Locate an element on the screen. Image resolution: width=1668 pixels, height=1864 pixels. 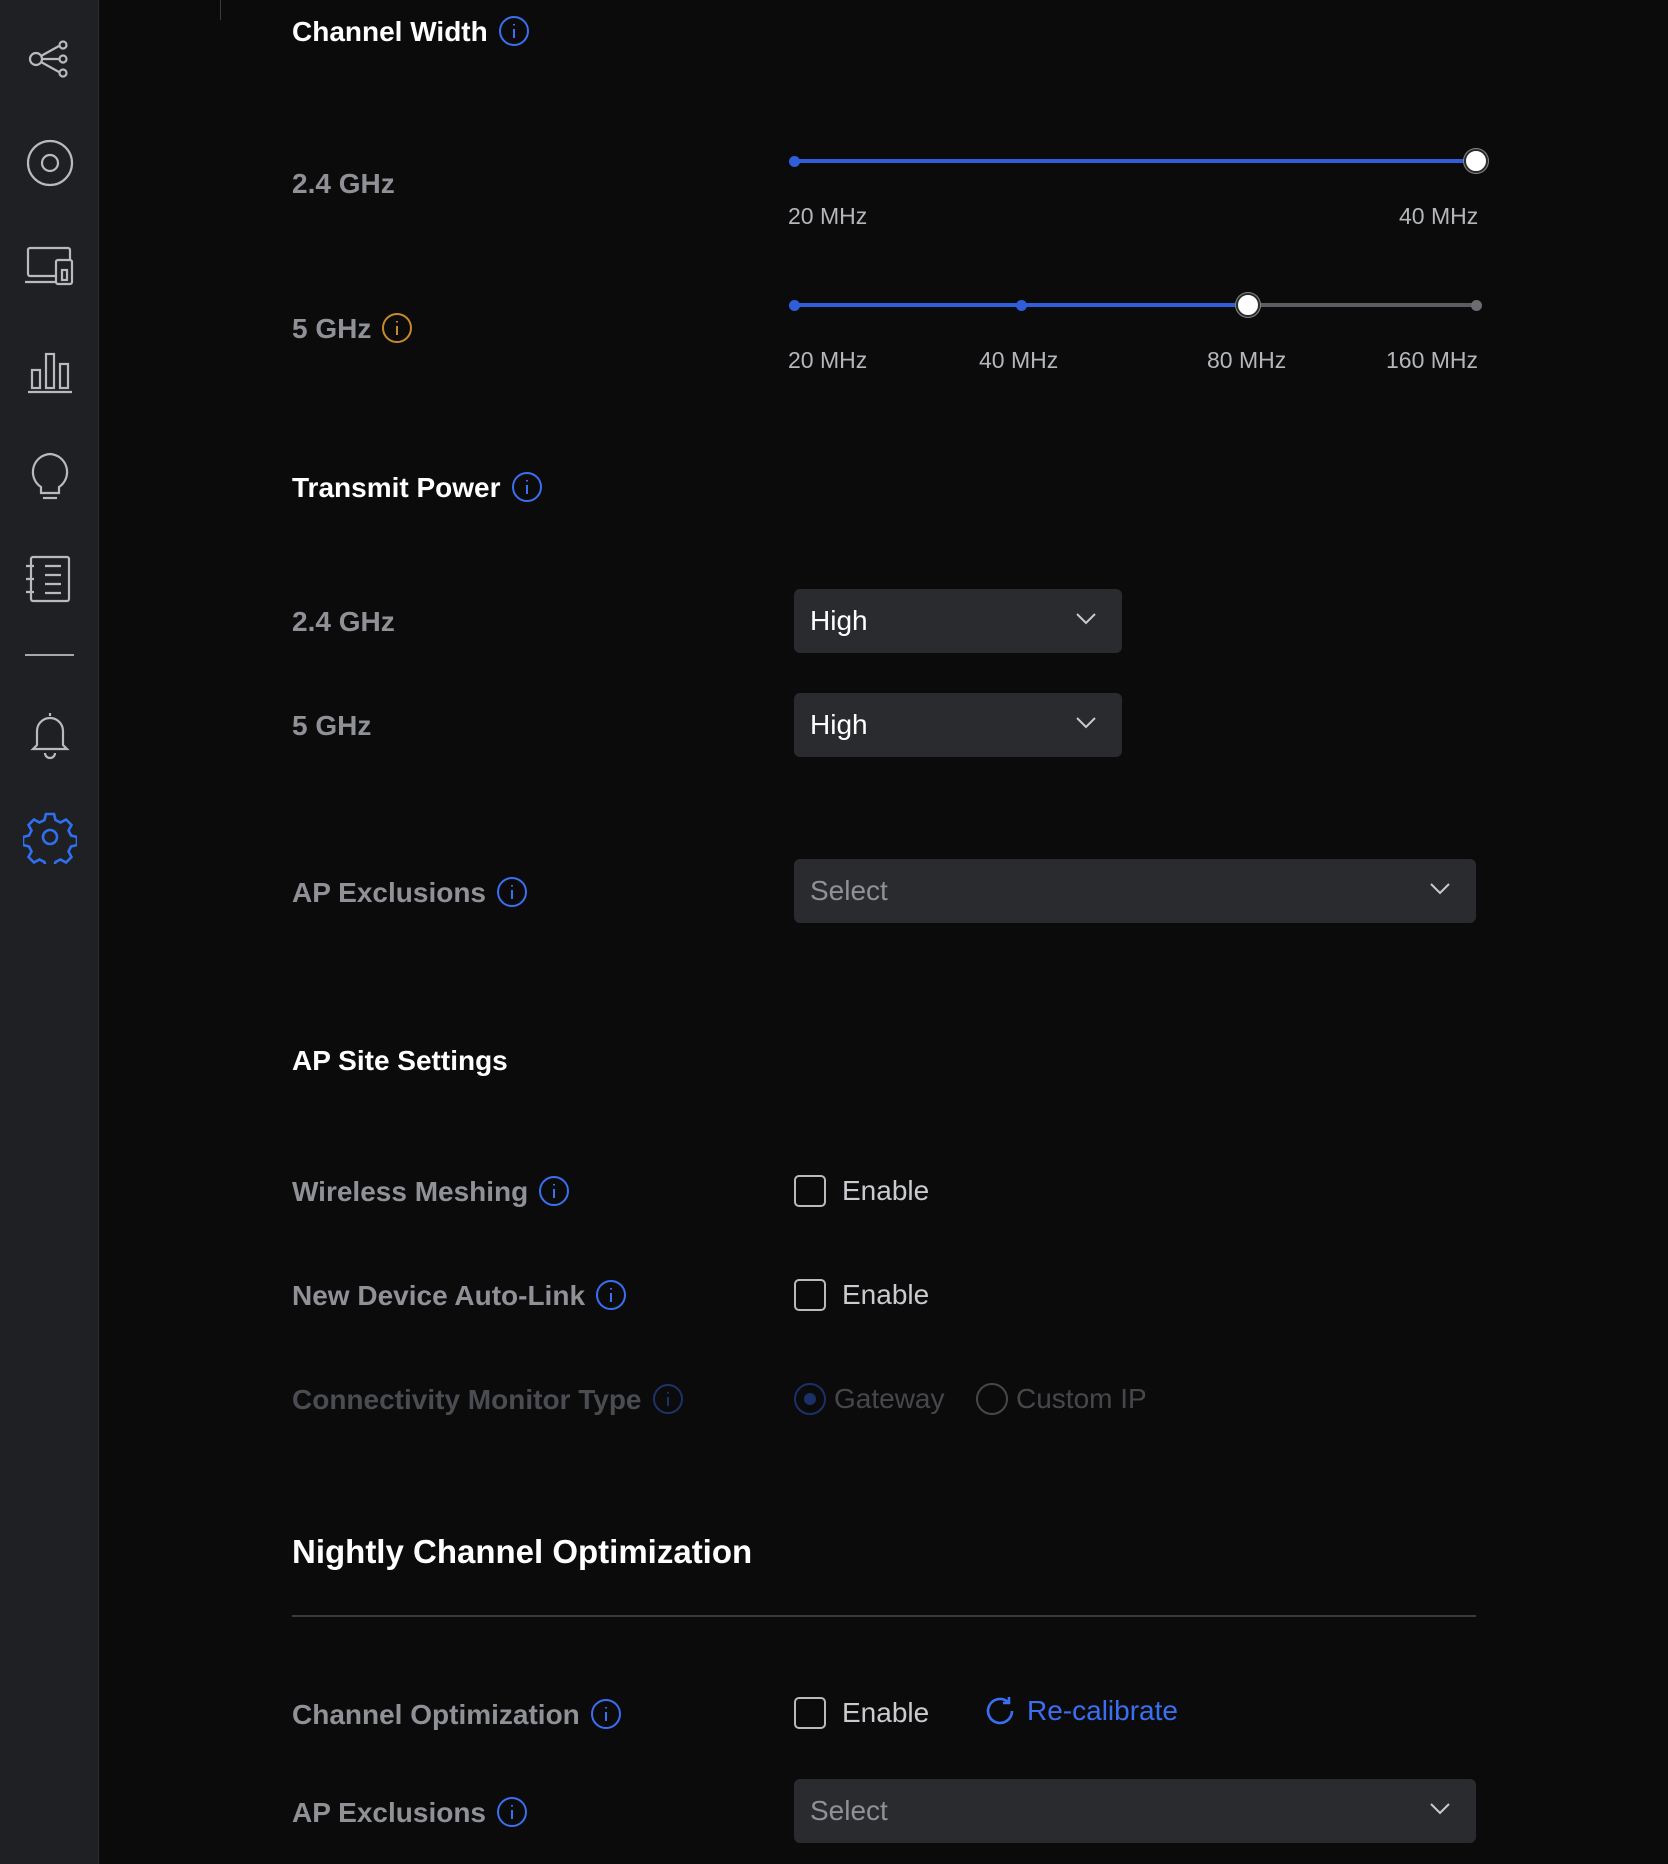
radio-custom-ip: Custom IP is located at coordinates (1061, 1399).